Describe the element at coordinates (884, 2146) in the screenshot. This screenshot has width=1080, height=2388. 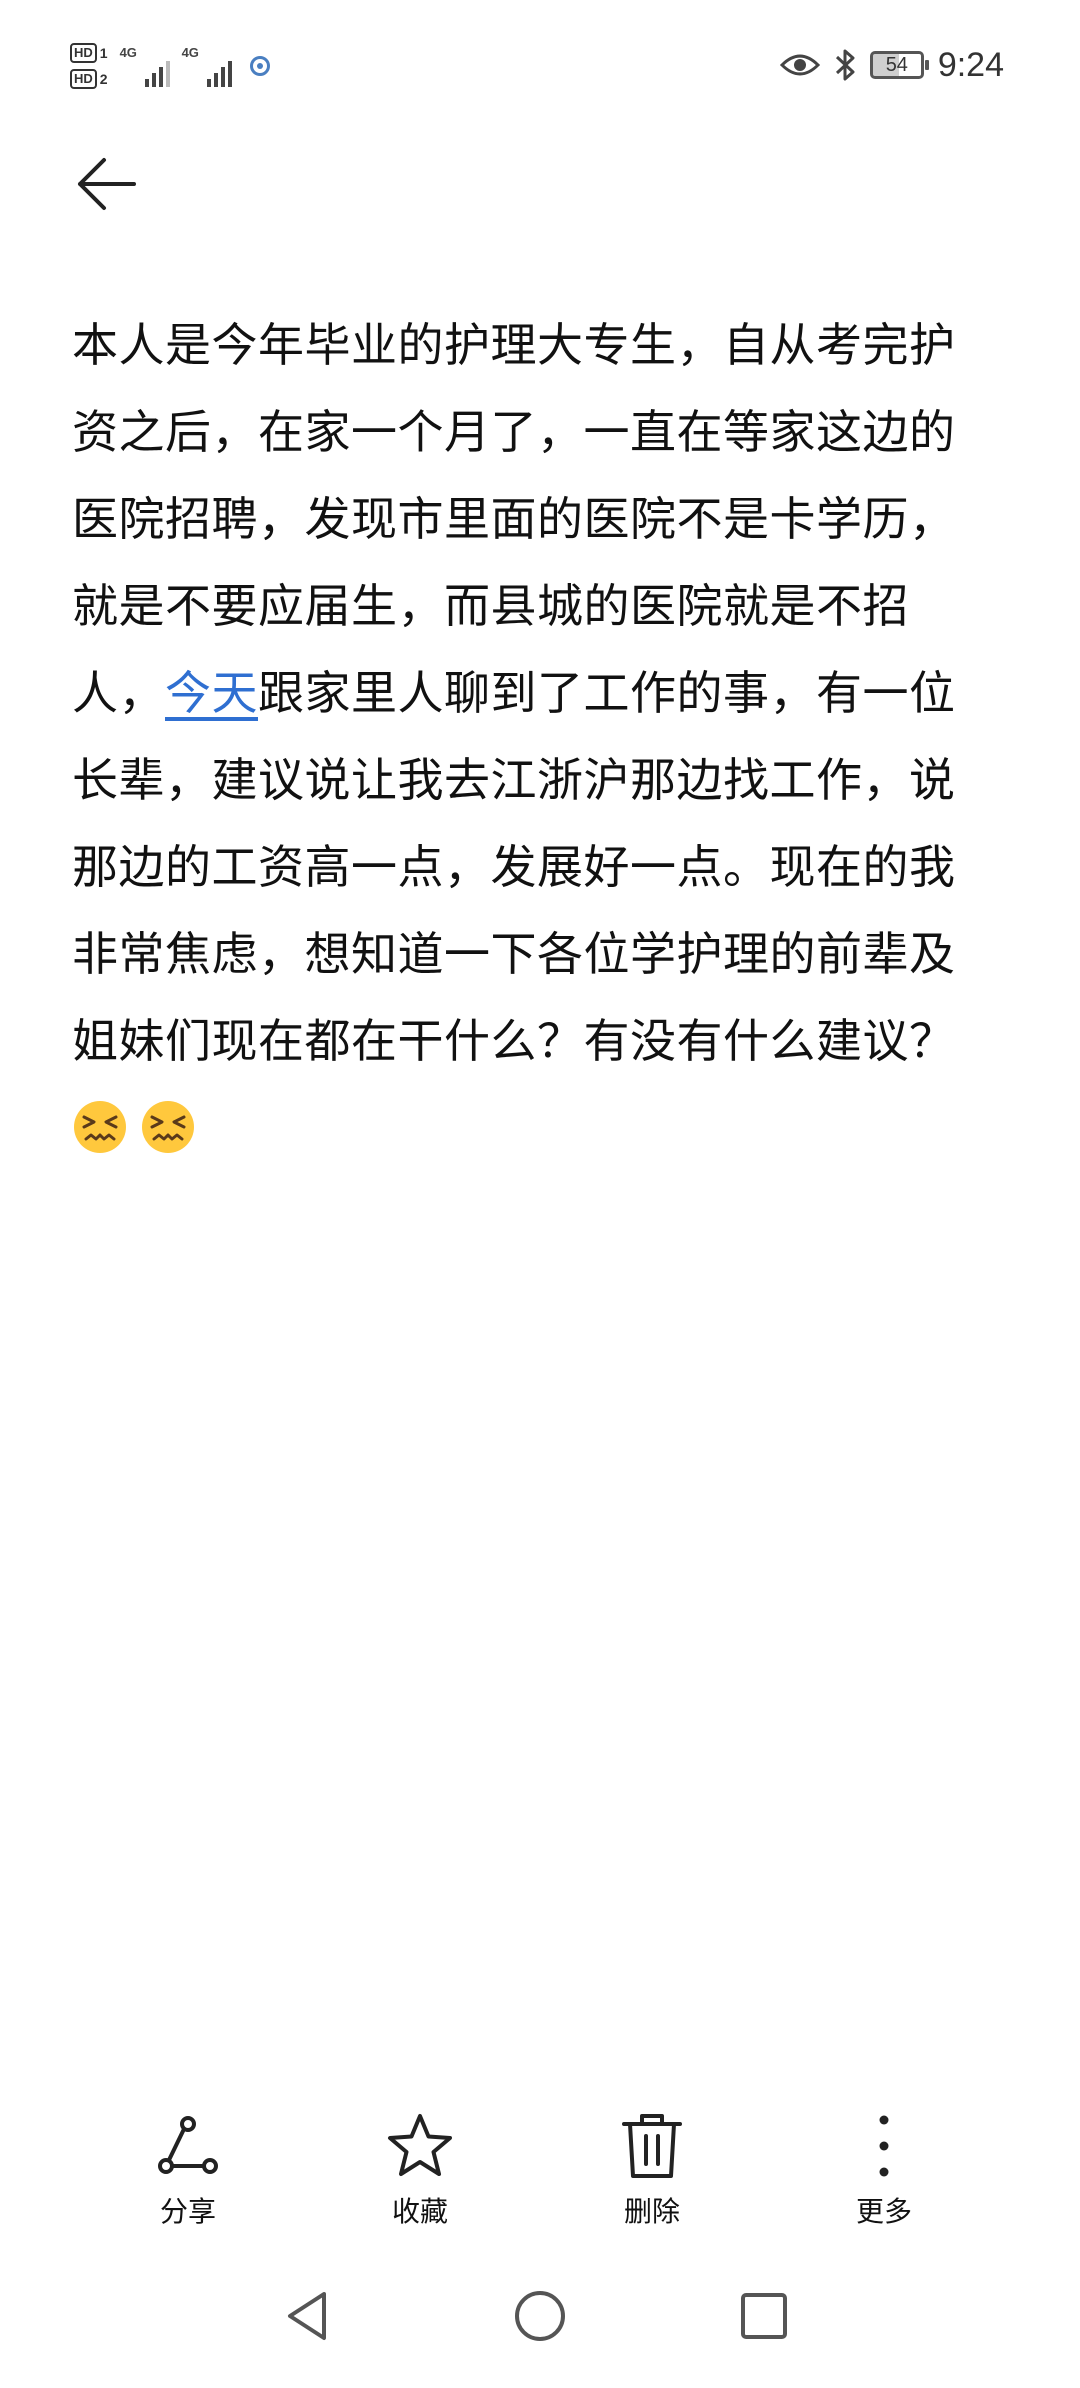
I see `more-vertical-icon` at that location.